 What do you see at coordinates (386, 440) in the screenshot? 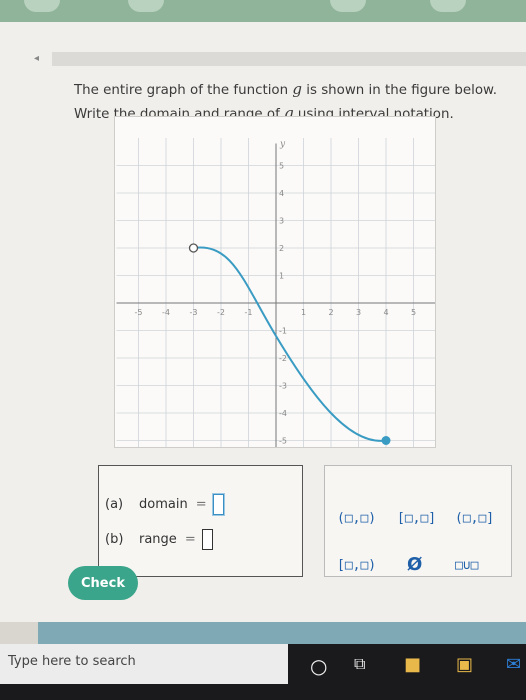
I see `closed-endpoint` at bounding box center [386, 440].